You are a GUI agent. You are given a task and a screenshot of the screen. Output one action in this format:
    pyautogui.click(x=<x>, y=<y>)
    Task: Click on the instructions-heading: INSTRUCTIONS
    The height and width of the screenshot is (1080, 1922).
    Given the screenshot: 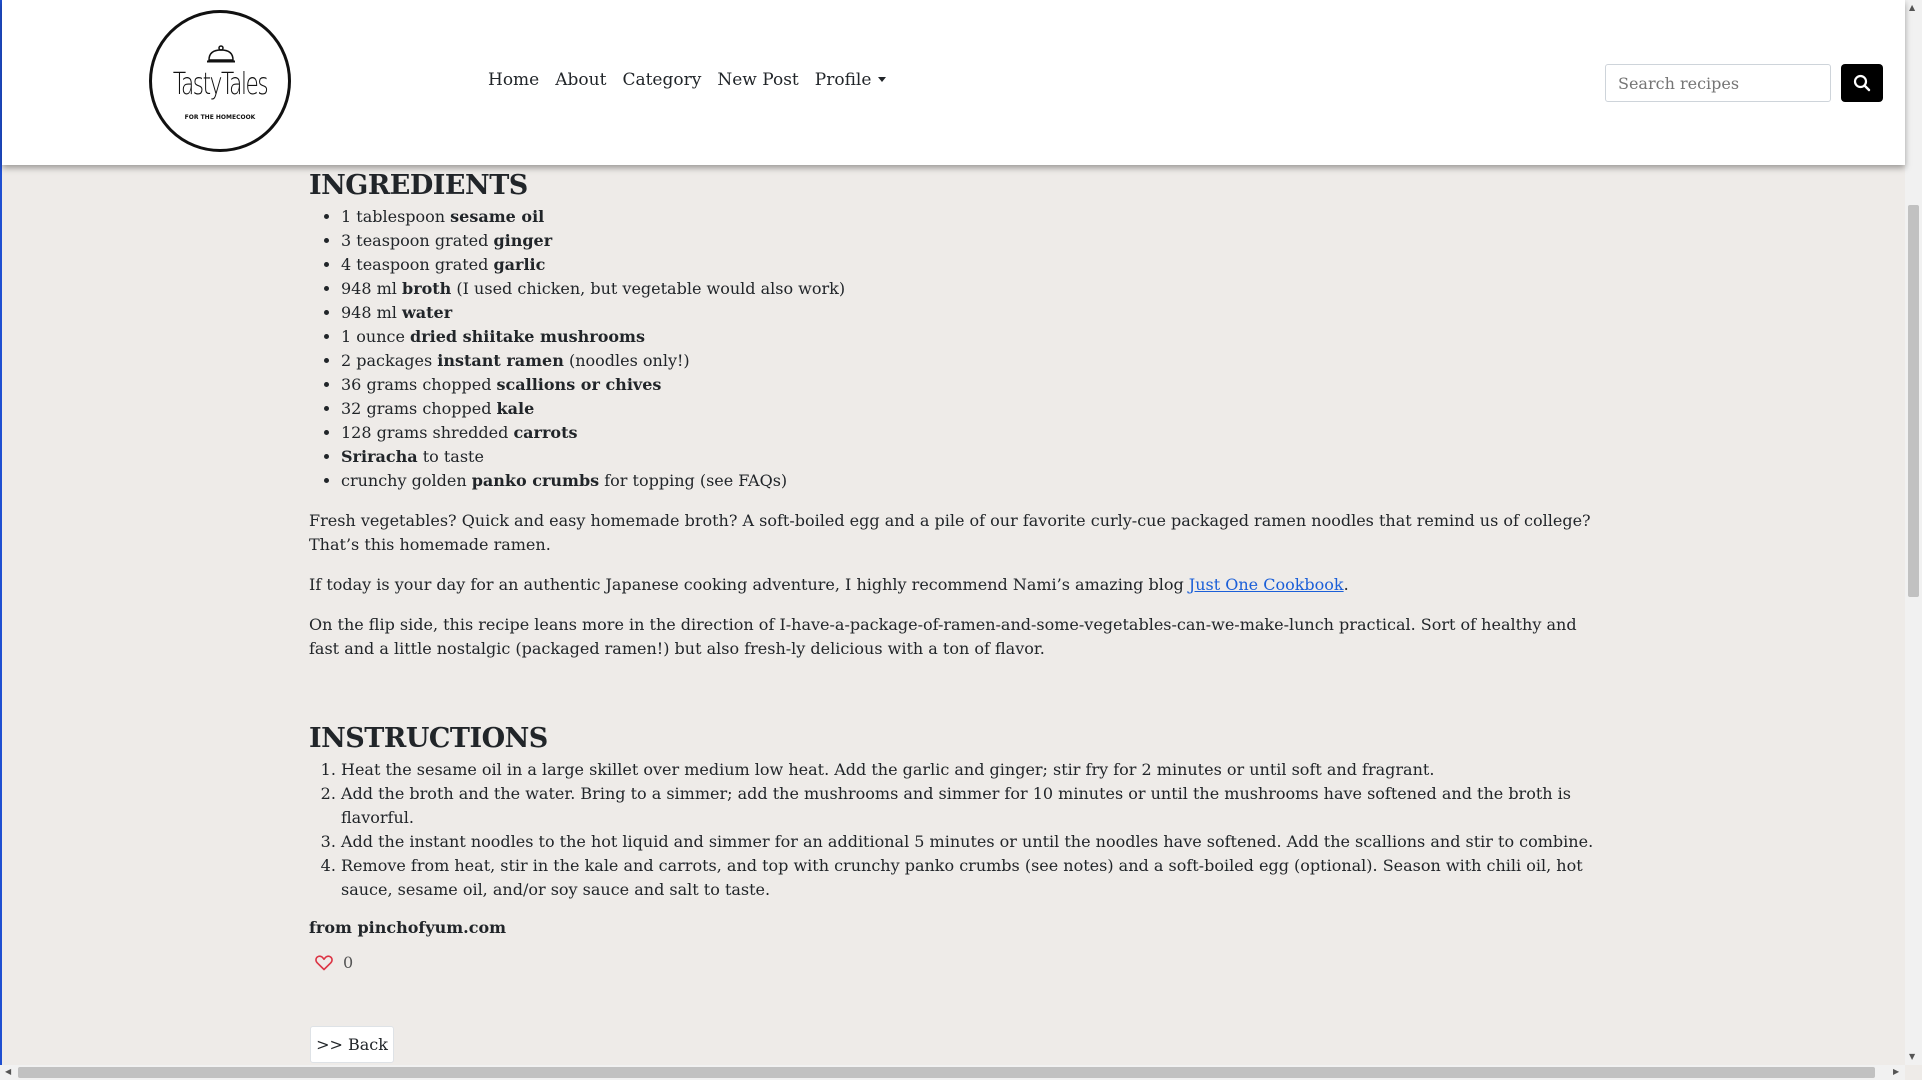 What is the action you would take?
    pyautogui.click(x=428, y=738)
    